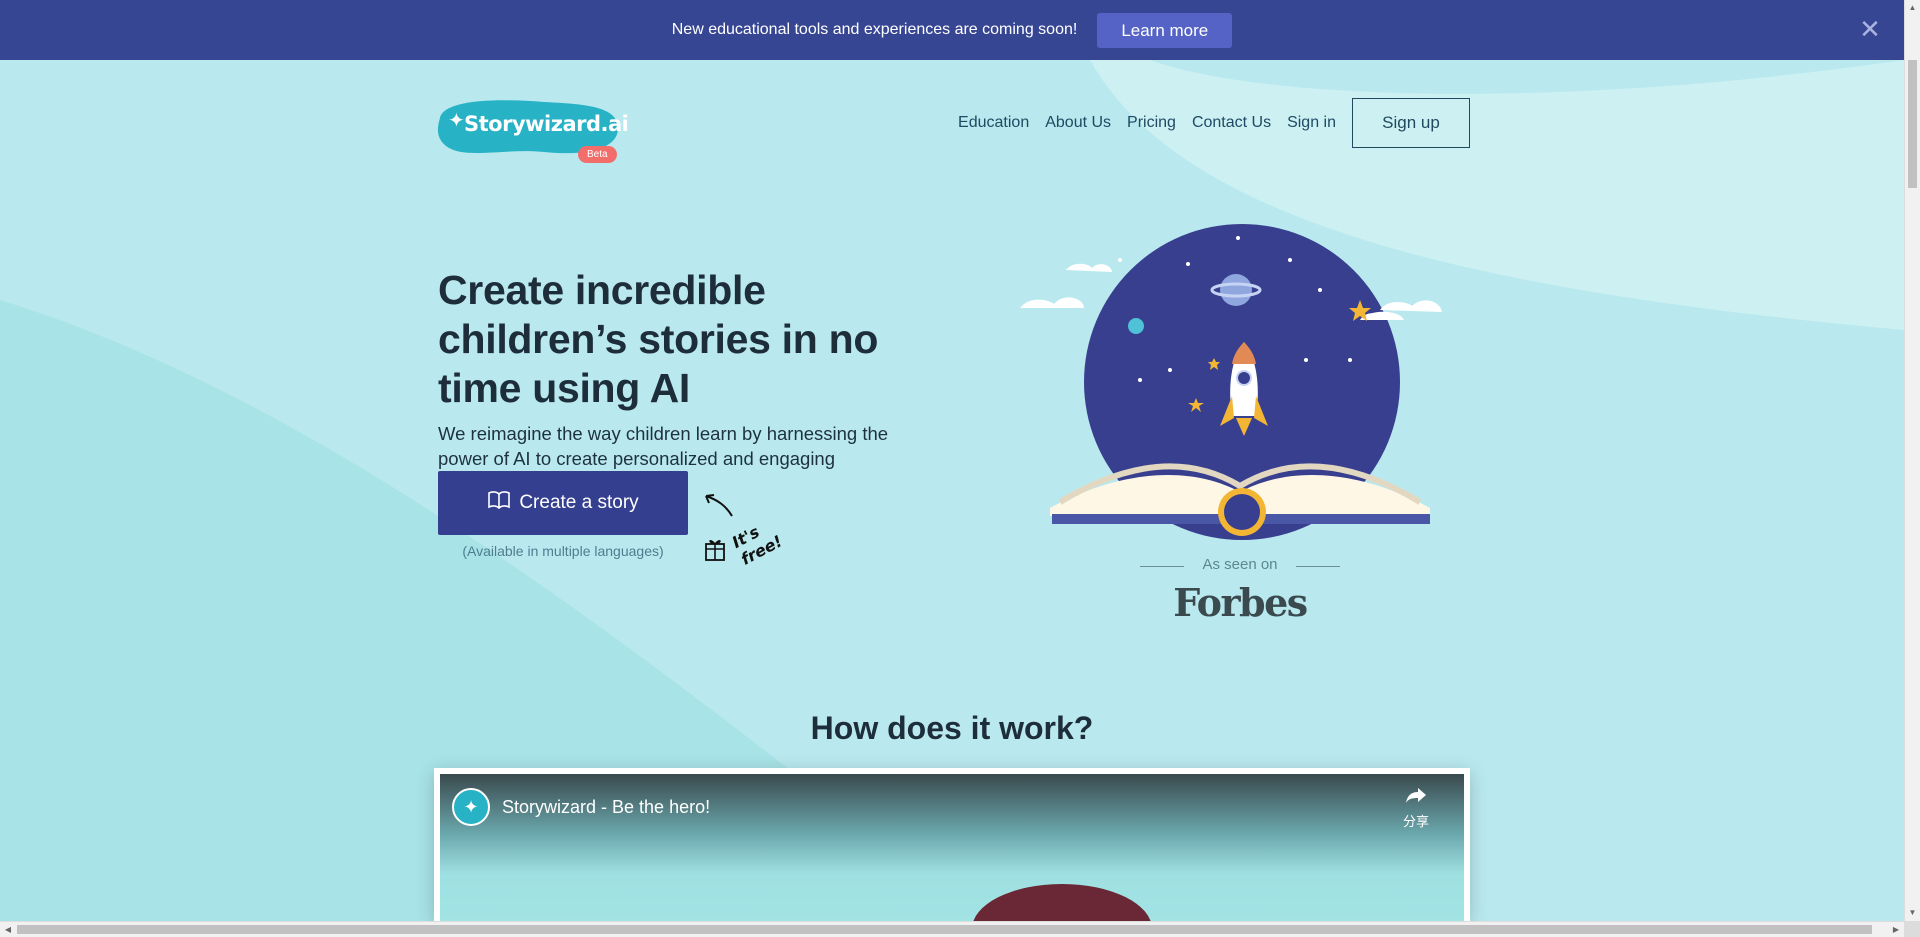 Image resolution: width=1920 pixels, height=937 pixels. What do you see at coordinates (1231, 123) in the screenshot?
I see `nav-contact-us: Contact Us` at bounding box center [1231, 123].